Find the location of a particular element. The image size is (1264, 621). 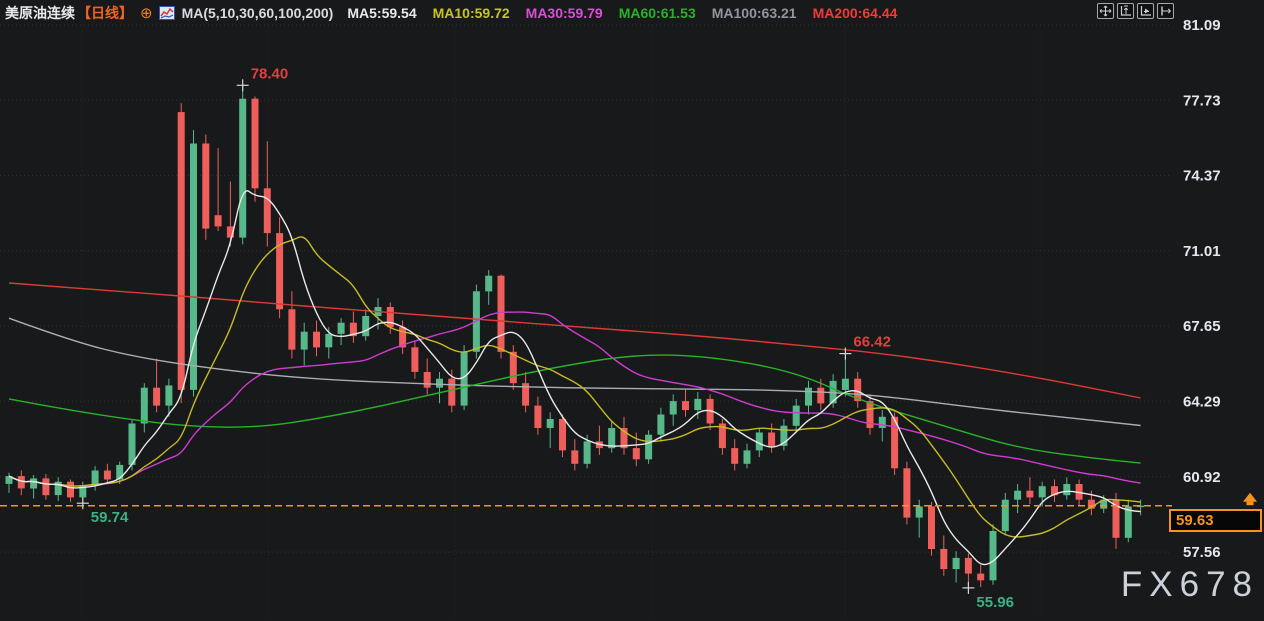

svg-text: 64.29 is located at coordinates (1202, 401).